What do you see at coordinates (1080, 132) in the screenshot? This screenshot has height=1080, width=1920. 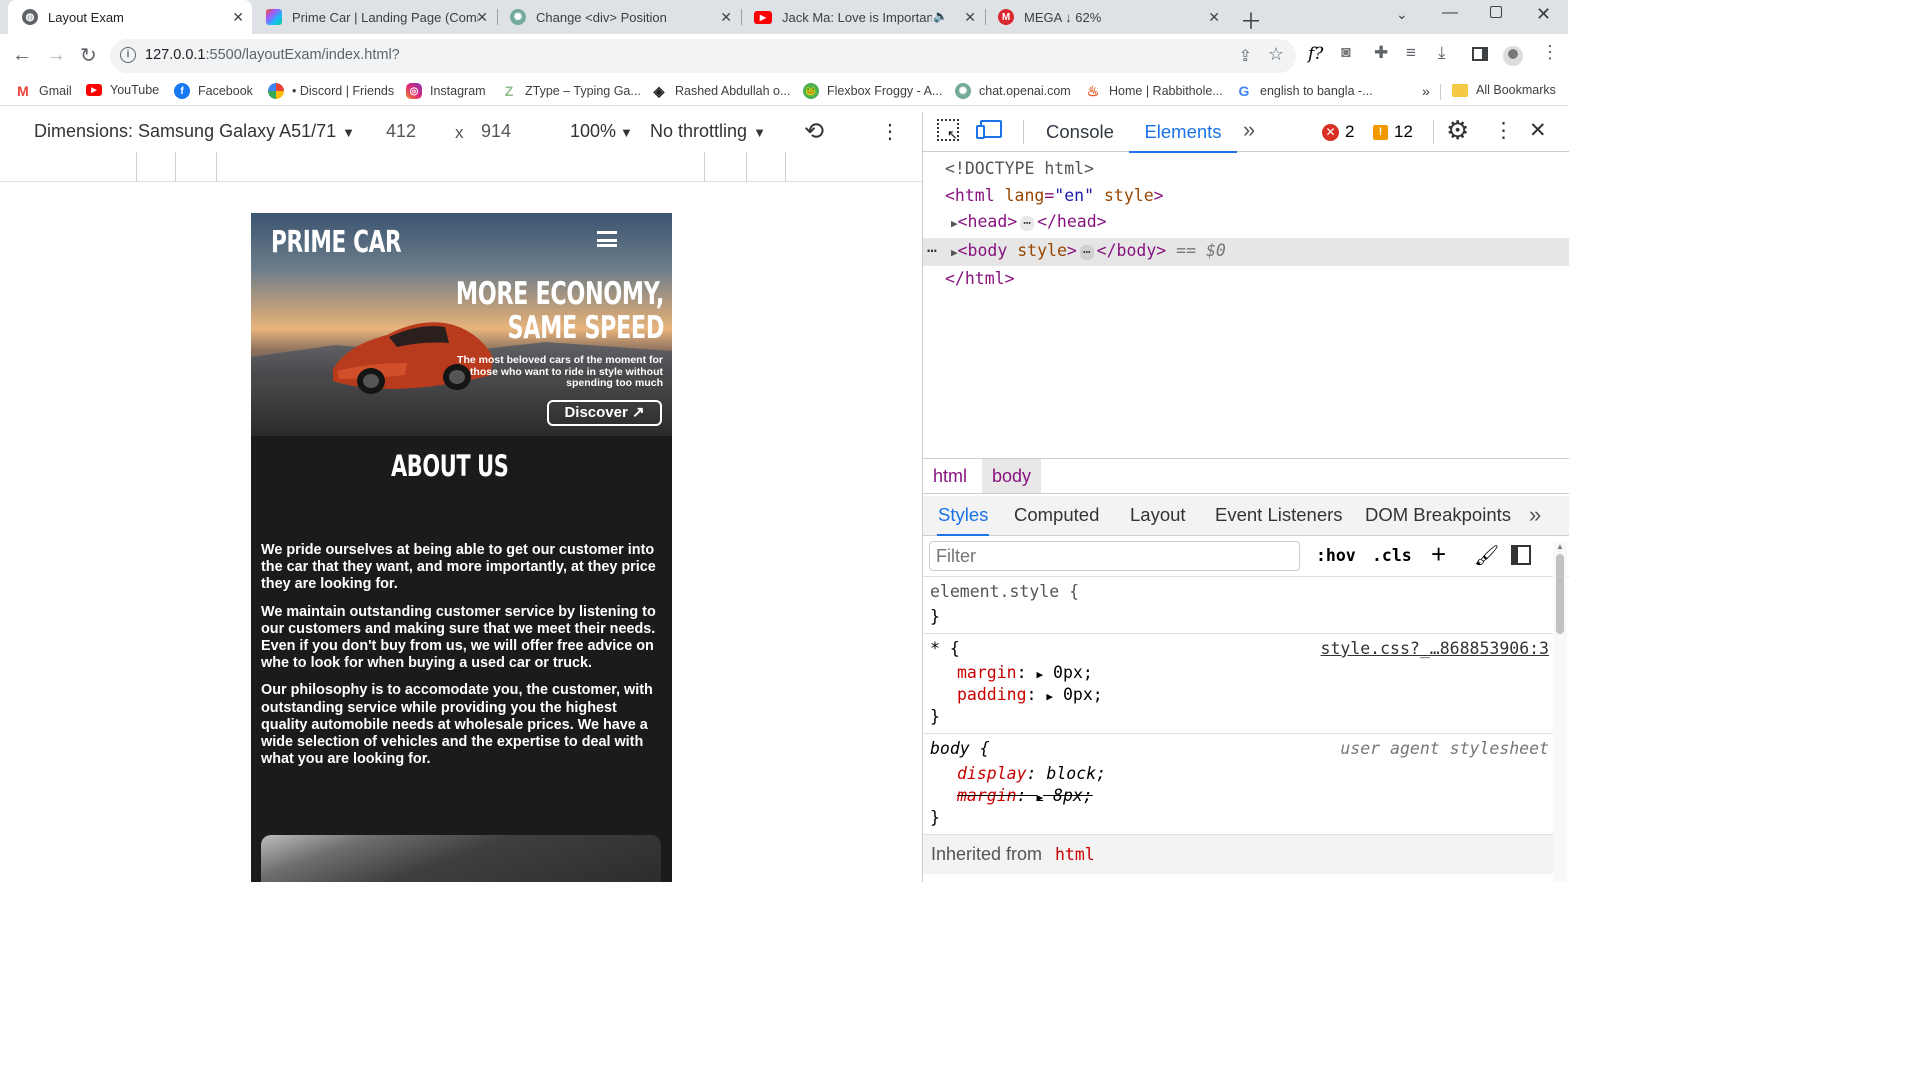 I see `tab-console: Console` at bounding box center [1080, 132].